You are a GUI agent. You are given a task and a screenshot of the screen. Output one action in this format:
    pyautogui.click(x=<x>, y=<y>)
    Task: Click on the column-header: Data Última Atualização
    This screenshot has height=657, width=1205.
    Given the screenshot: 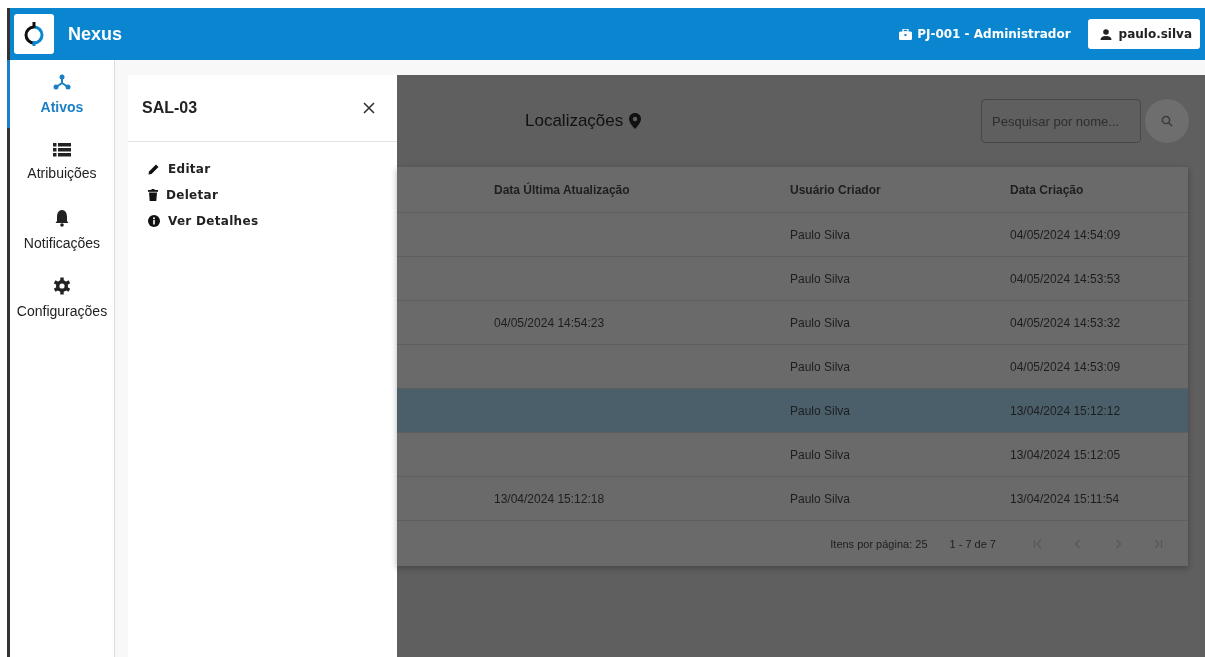 What is the action you would take?
    pyautogui.click(x=561, y=189)
    